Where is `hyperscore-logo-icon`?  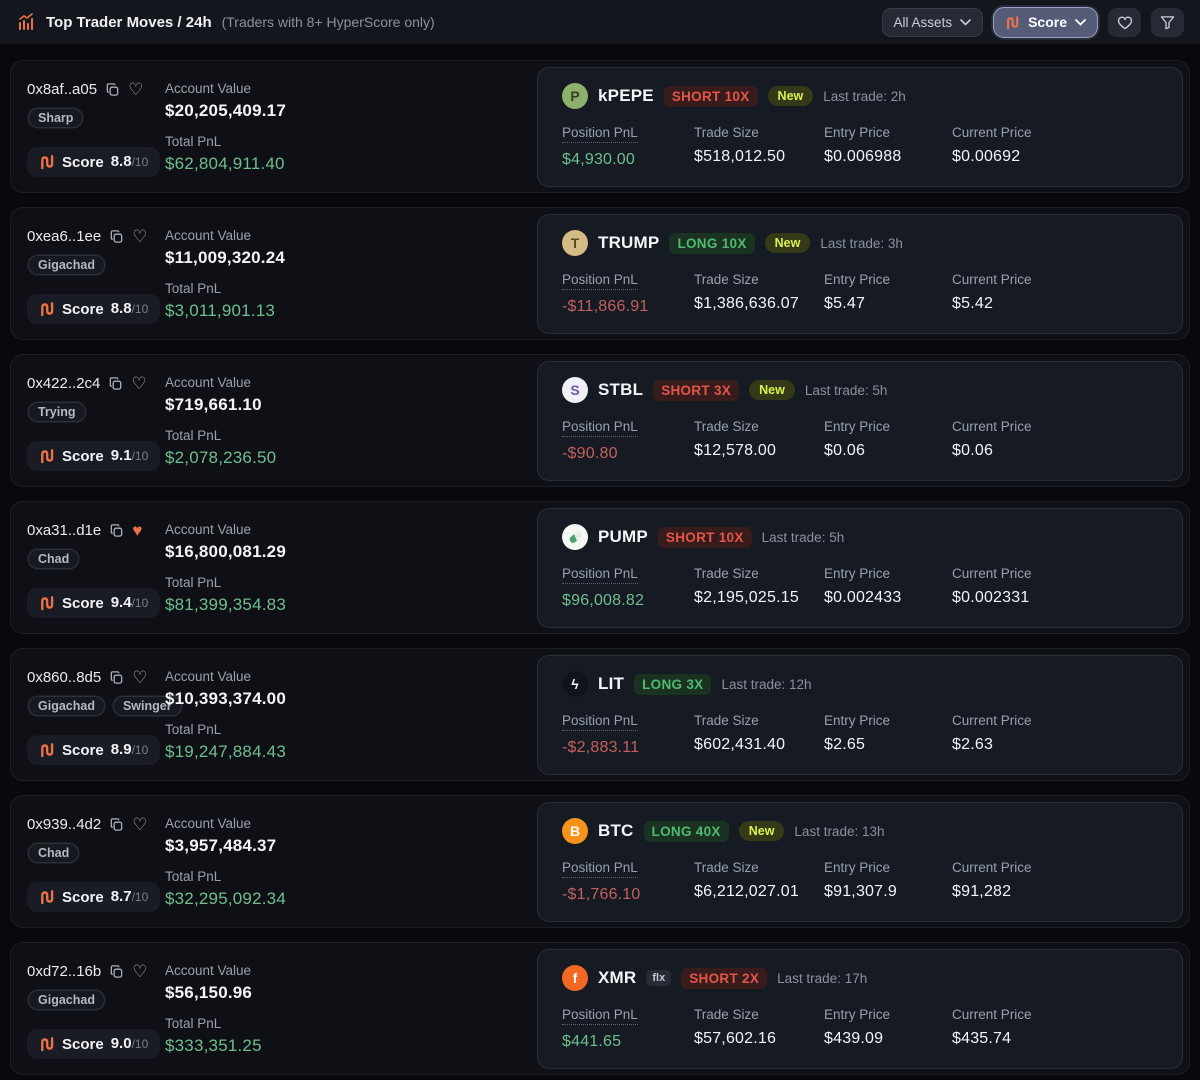 hyperscore-logo-icon is located at coordinates (47, 897).